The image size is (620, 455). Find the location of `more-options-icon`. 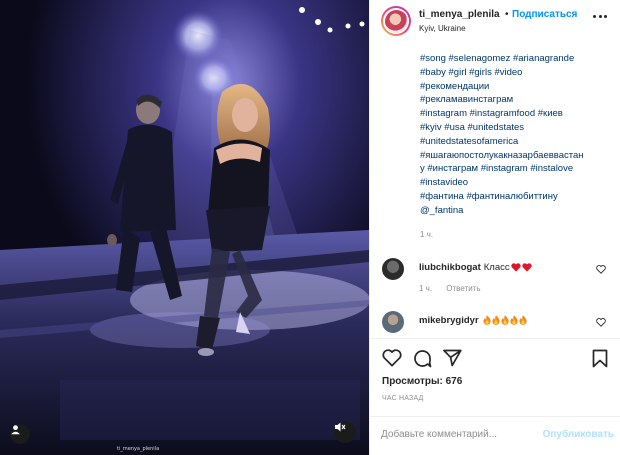

more-options-icon is located at coordinates (600, 17).